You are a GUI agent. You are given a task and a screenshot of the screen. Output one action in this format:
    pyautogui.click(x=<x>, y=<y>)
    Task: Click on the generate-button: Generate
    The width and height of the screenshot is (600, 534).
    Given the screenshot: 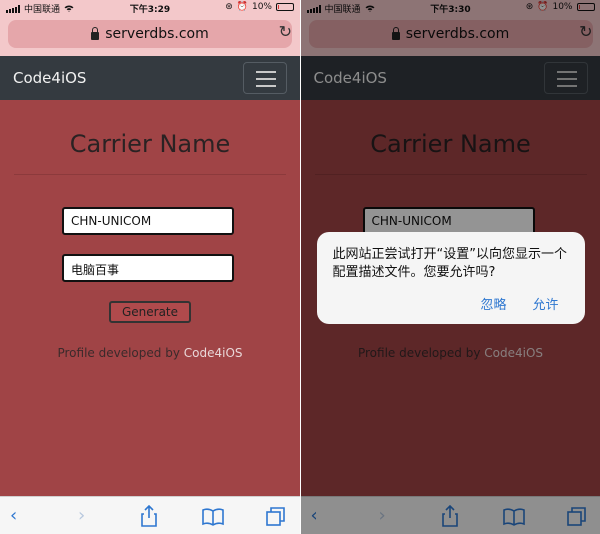 What is the action you would take?
    pyautogui.click(x=150, y=312)
    